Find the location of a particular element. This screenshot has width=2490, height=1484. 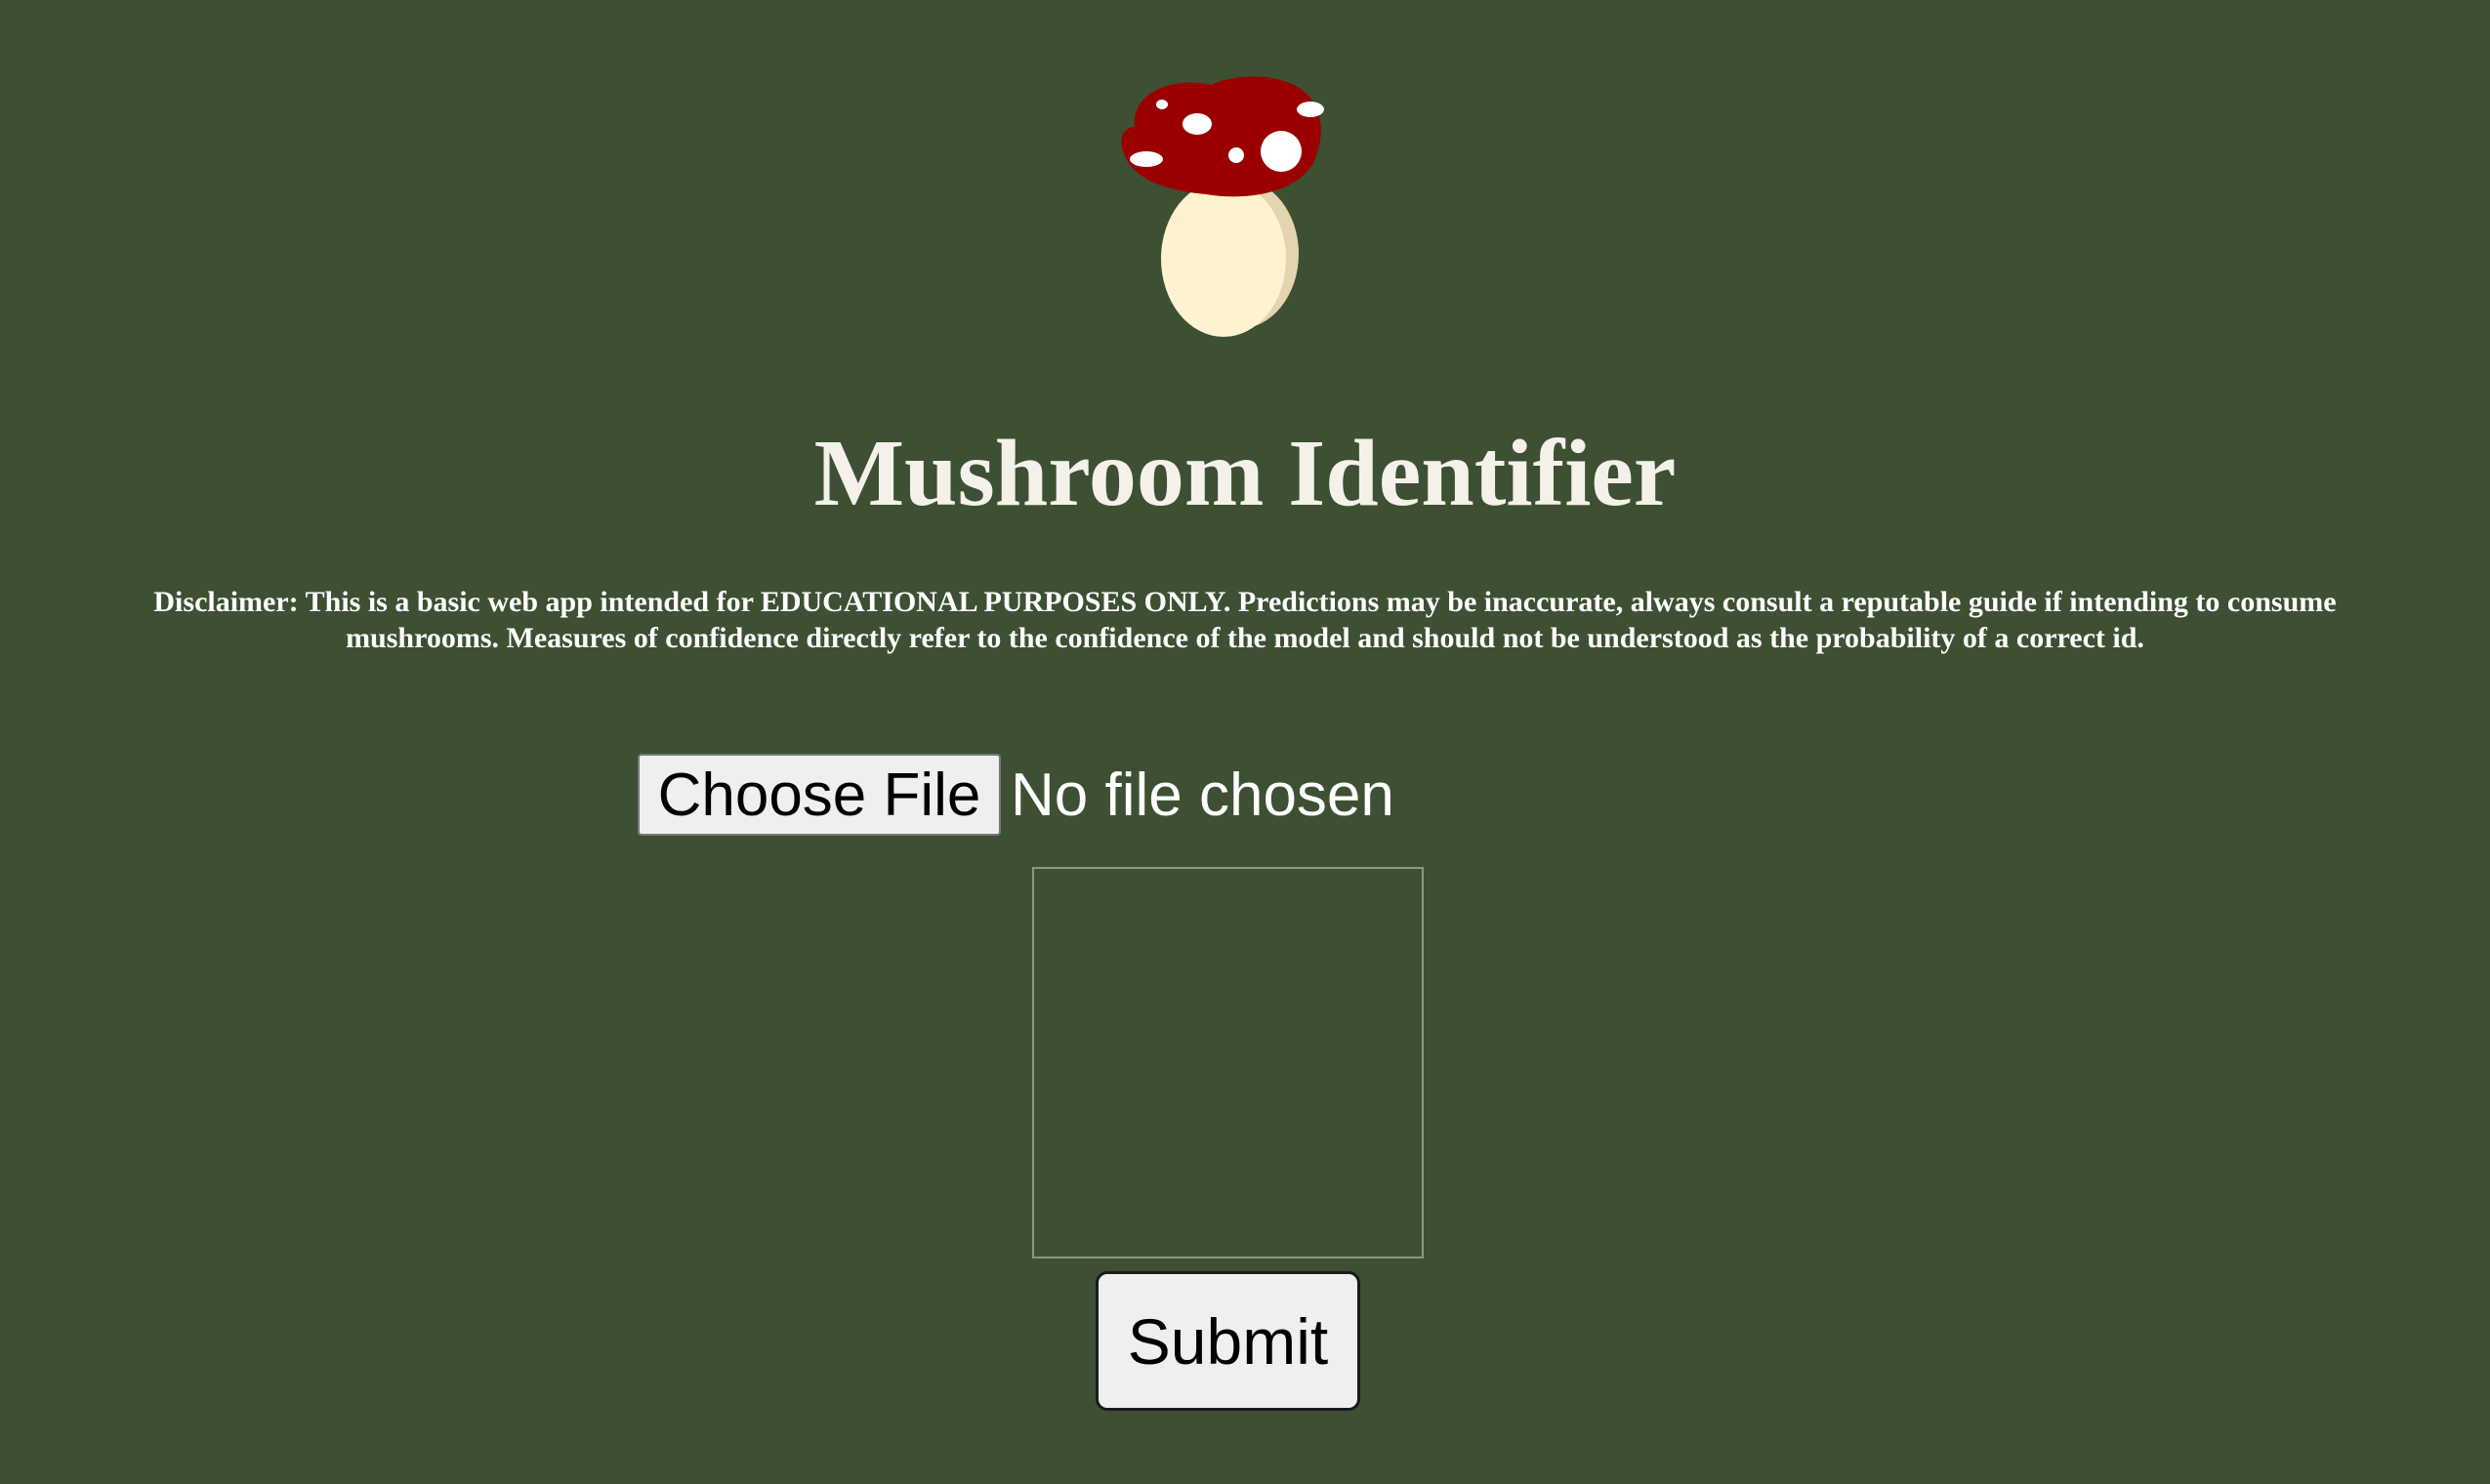

mushroom-icon is located at coordinates (1225, 205).